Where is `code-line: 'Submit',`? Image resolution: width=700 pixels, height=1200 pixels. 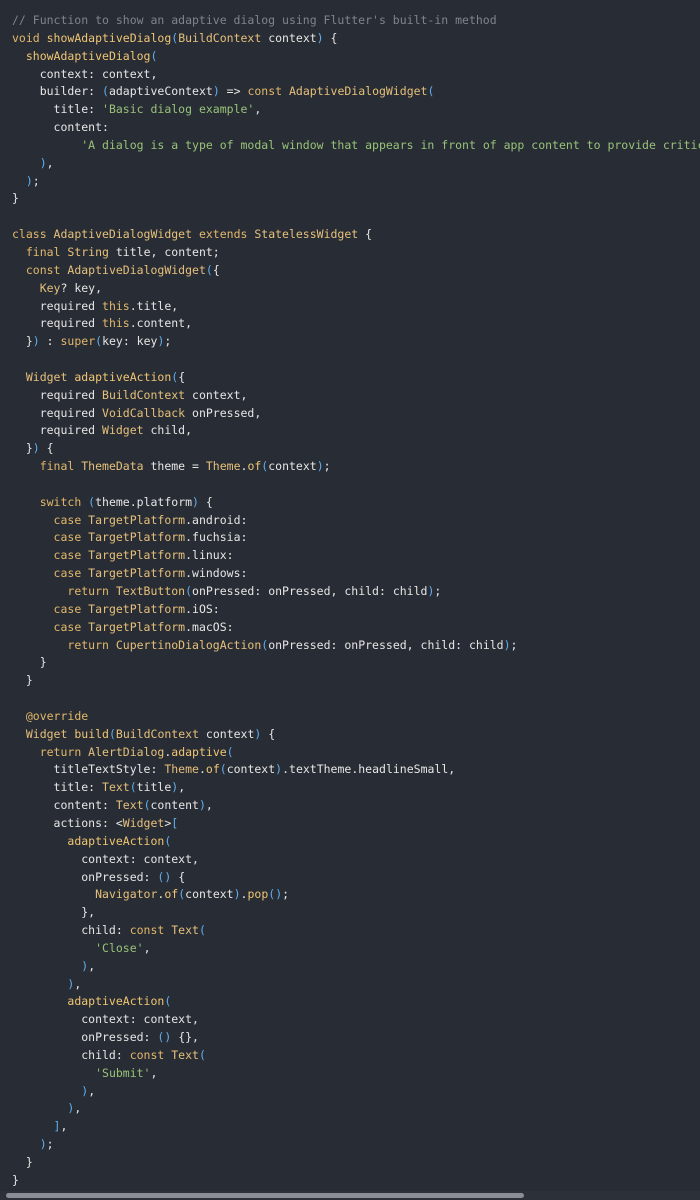
code-line: 'Submit', is located at coordinates (356, 1074).